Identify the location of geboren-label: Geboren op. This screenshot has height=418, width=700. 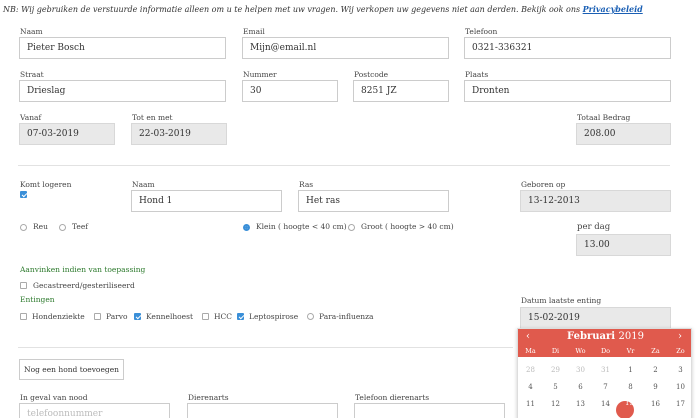
(543, 184).